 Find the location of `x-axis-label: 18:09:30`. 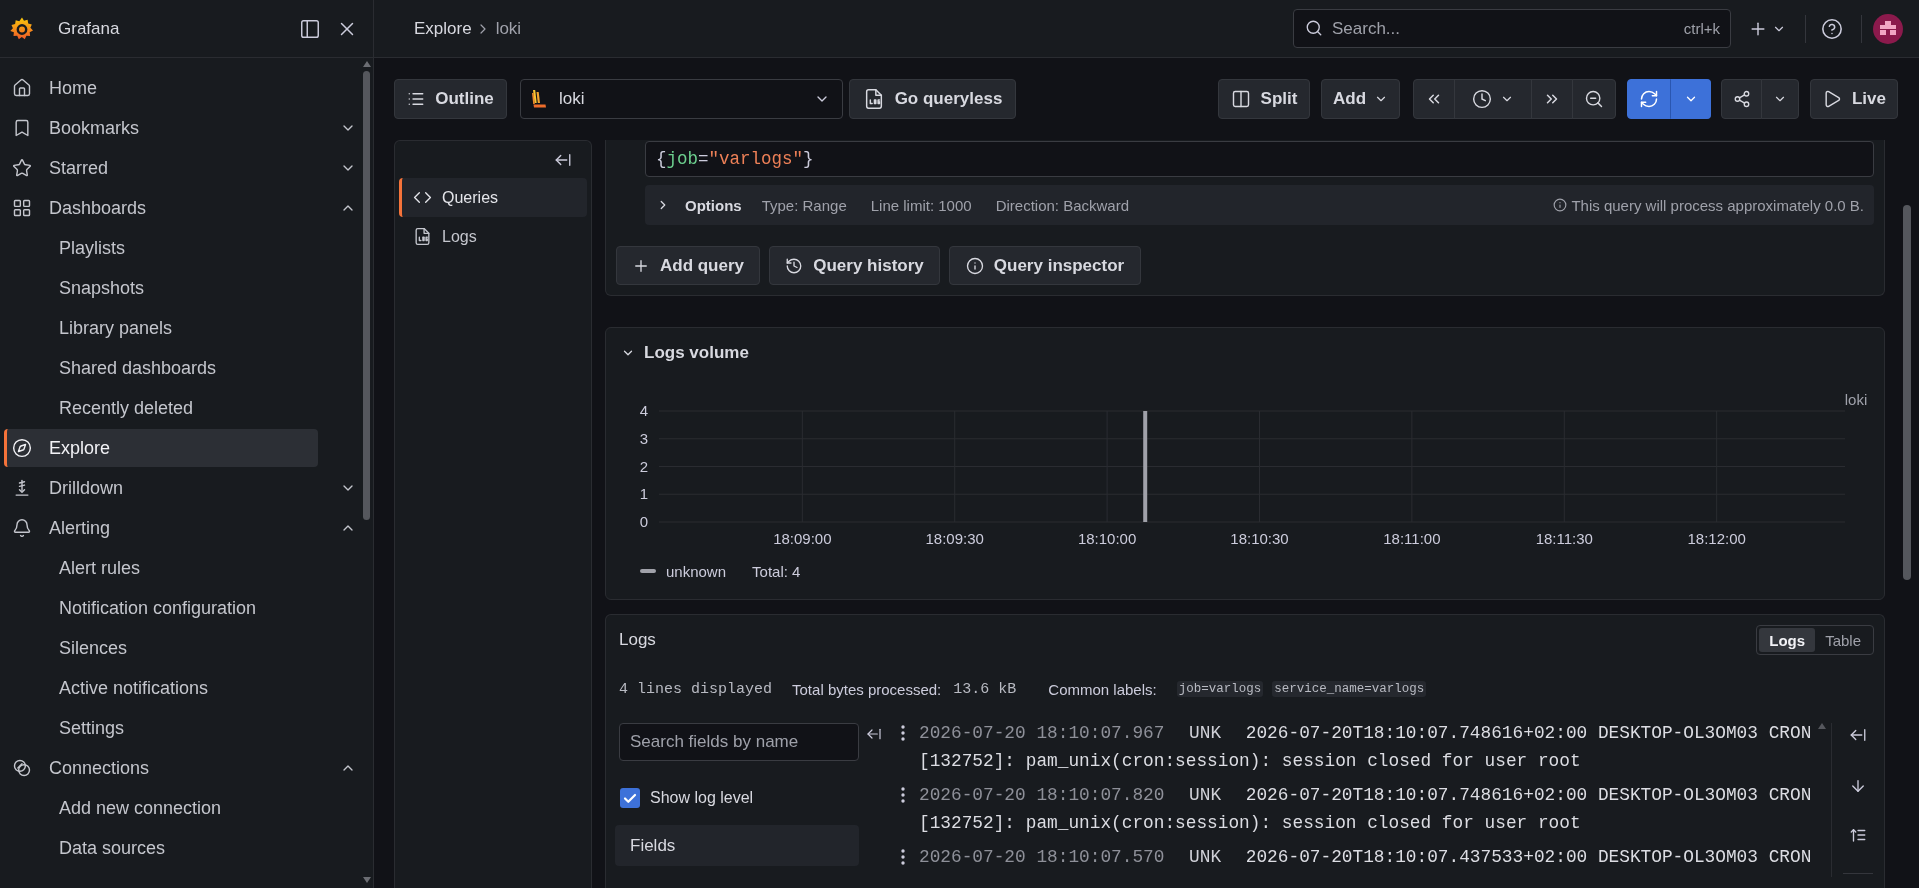

x-axis-label: 18:09:30 is located at coordinates (954, 538).